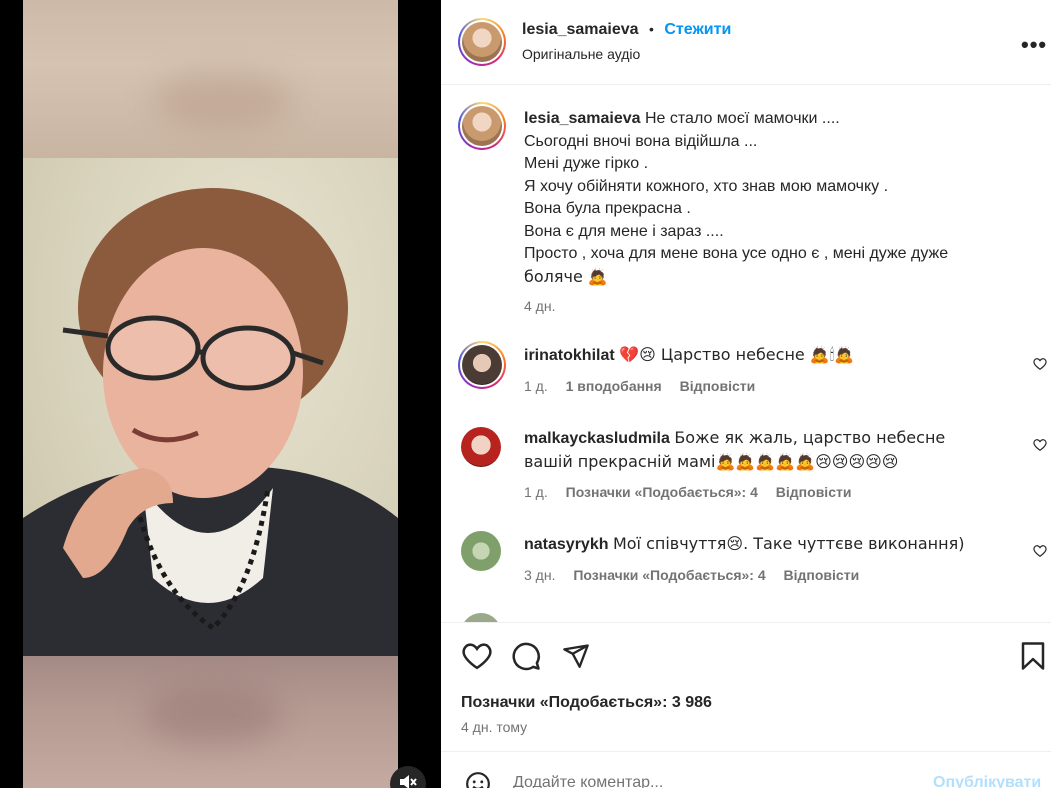 Image resolution: width=1051 pixels, height=788 pixels. I want to click on likes-count: Позначки «Подобається»: 3 986, so click(586, 703).